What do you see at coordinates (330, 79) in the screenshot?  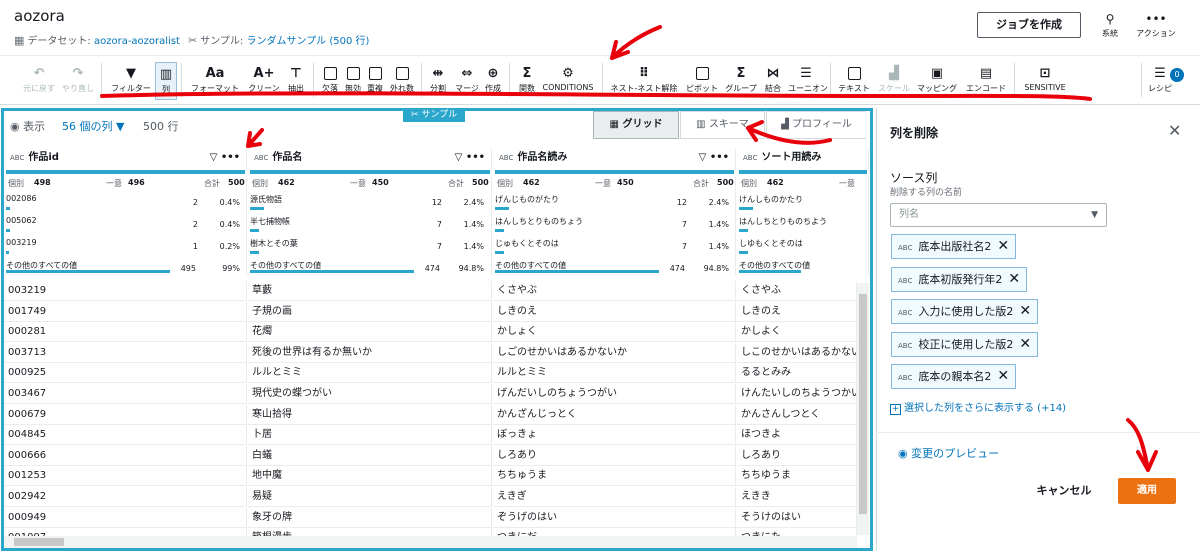 I see `missing-button: 欠落` at bounding box center [330, 79].